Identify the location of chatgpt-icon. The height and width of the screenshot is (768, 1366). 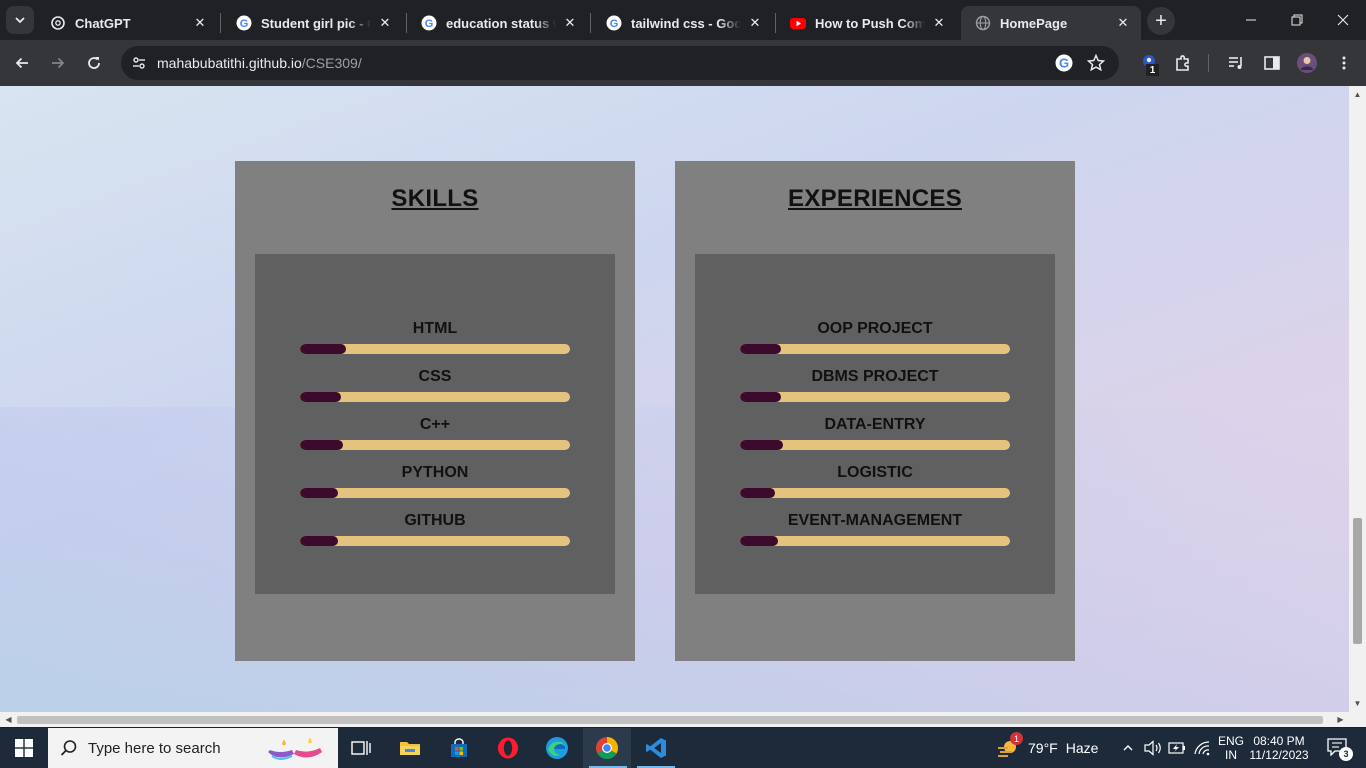
(58, 23).